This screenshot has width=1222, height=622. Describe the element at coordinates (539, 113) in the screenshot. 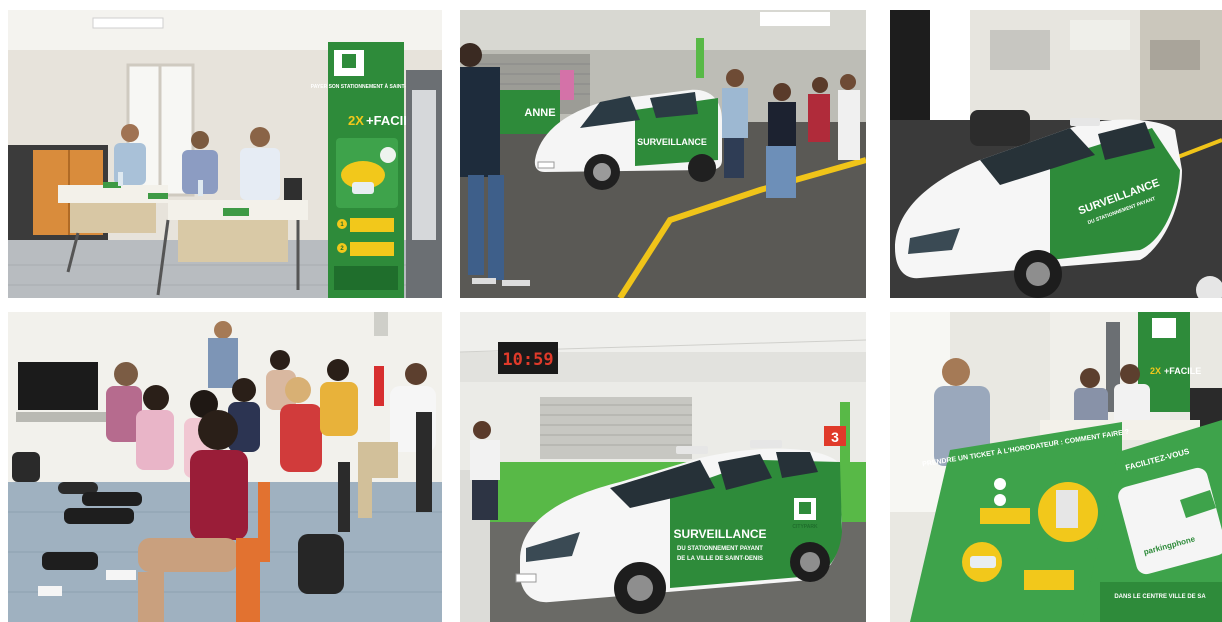

I see `sign-text: ANNE` at that location.